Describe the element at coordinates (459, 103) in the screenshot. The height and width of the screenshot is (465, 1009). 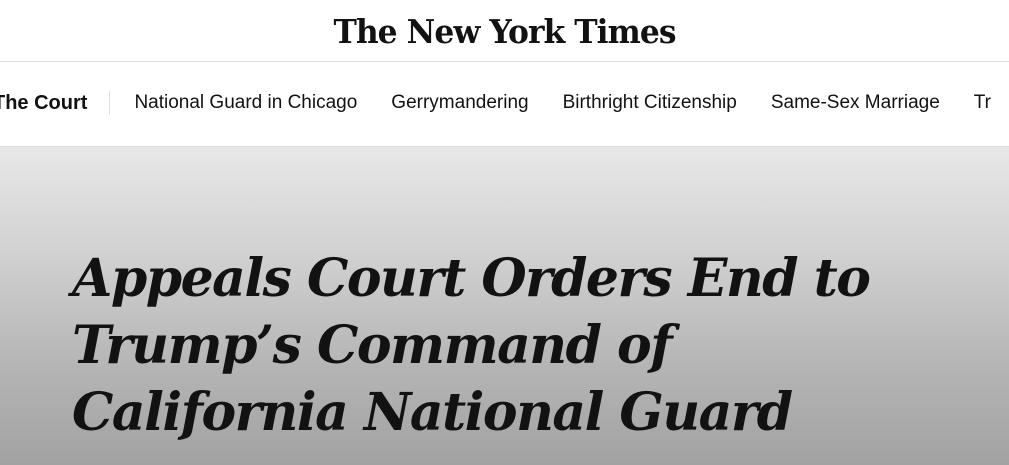
I see `topic-nav-item-gerrymandering: Gerrymandering` at that location.